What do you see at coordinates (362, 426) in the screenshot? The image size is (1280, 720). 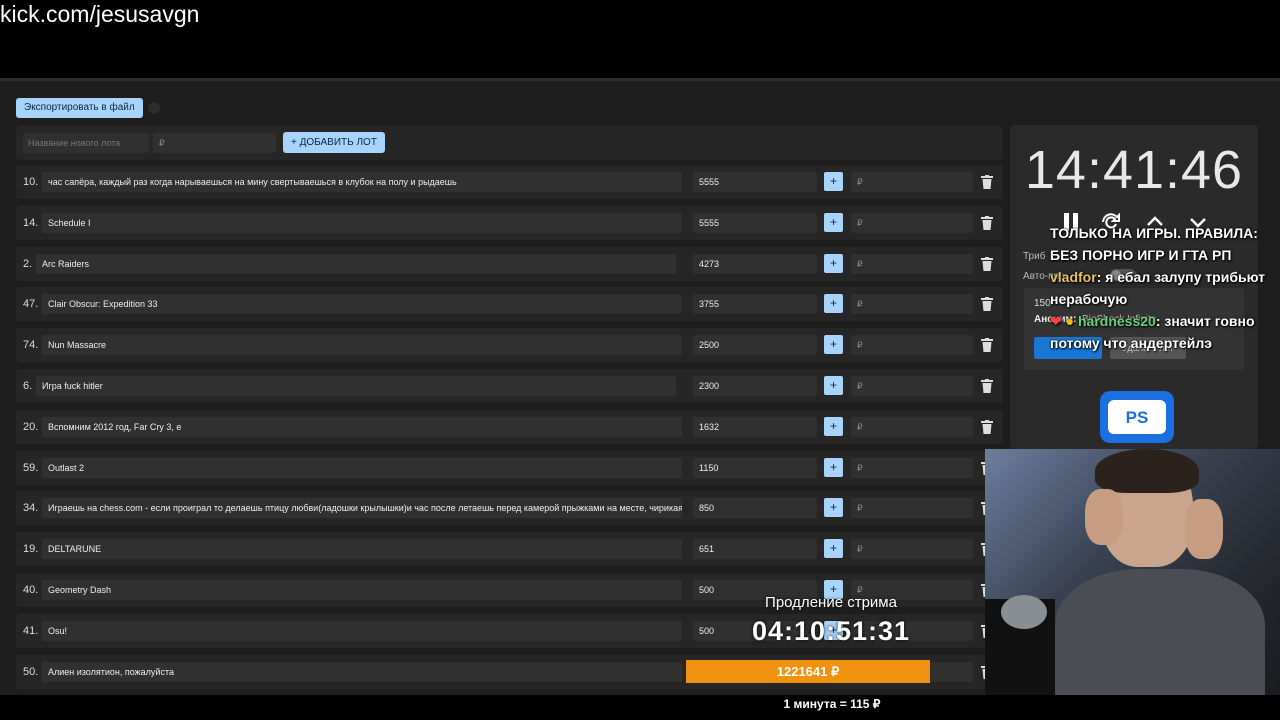 I see `lot-title-input: Вспомним 2012 год, Far Cry 3, е` at bounding box center [362, 426].